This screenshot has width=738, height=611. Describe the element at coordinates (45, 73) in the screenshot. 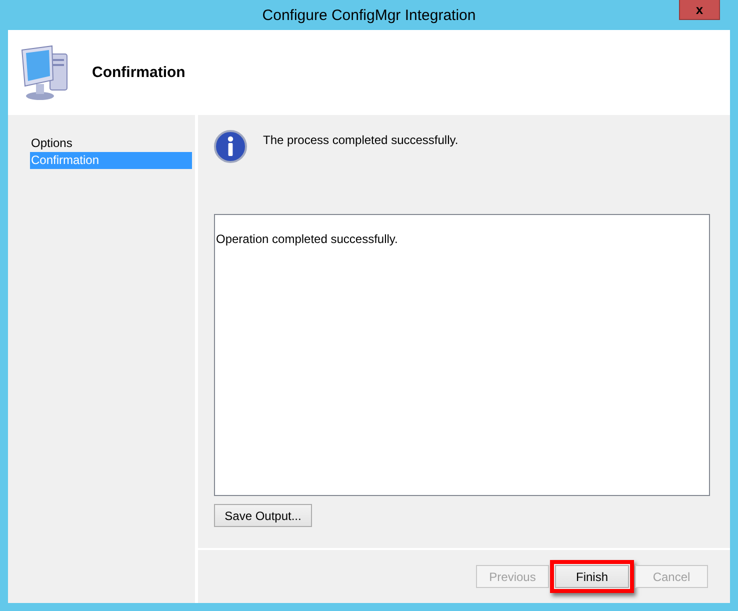

I see `computer-icon` at that location.